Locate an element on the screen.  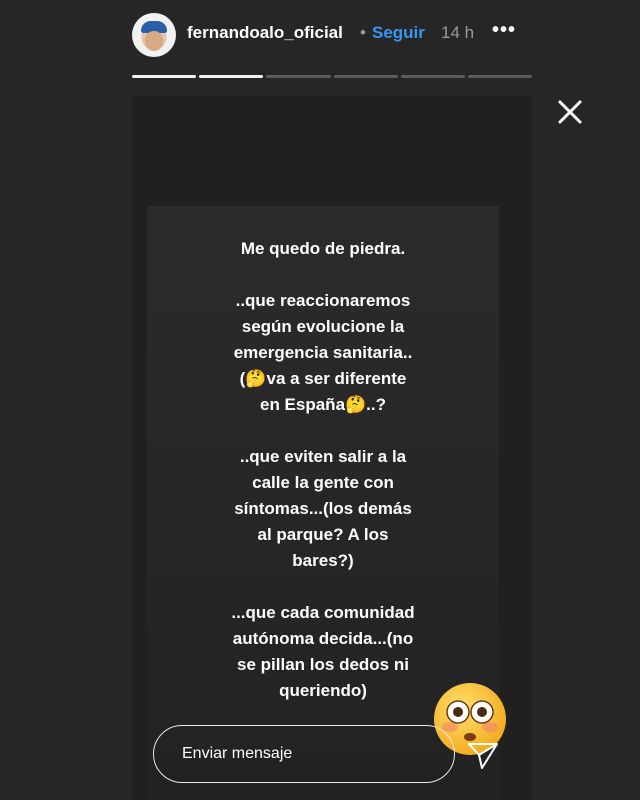
story-header: fernandoalo_oficial • Seguir 14 h ••• is located at coordinates (320, 35).